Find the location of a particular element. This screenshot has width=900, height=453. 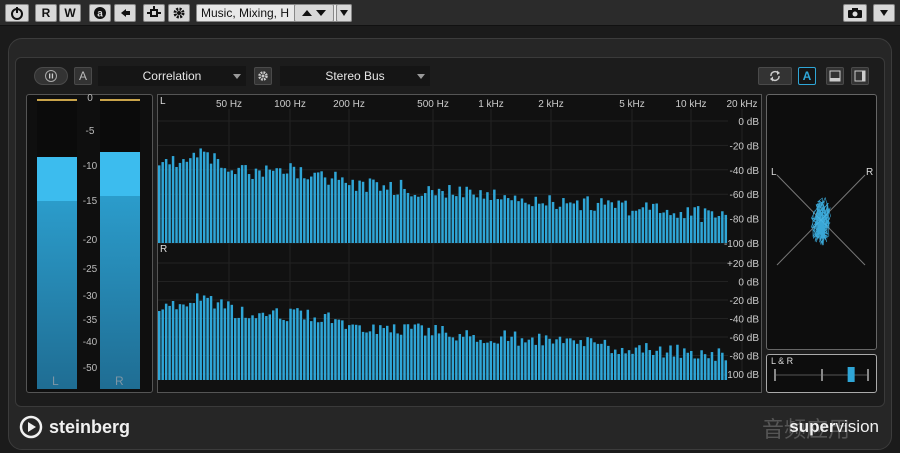

dropdown-arrow-icon is located at coordinates (344, 13).